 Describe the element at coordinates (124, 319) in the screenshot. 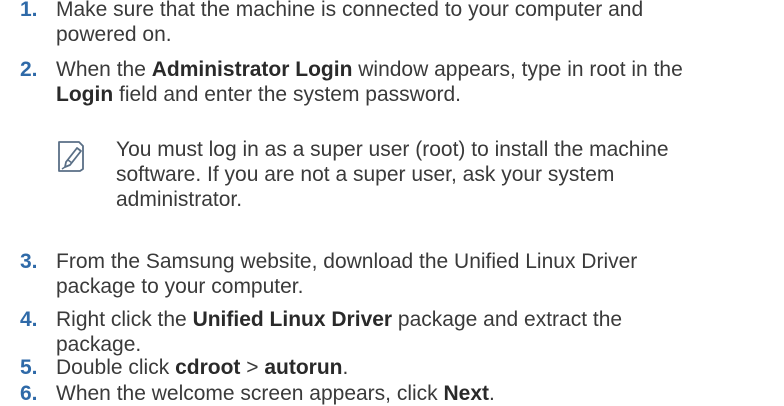

I see `step-text-run: Right click the` at that location.